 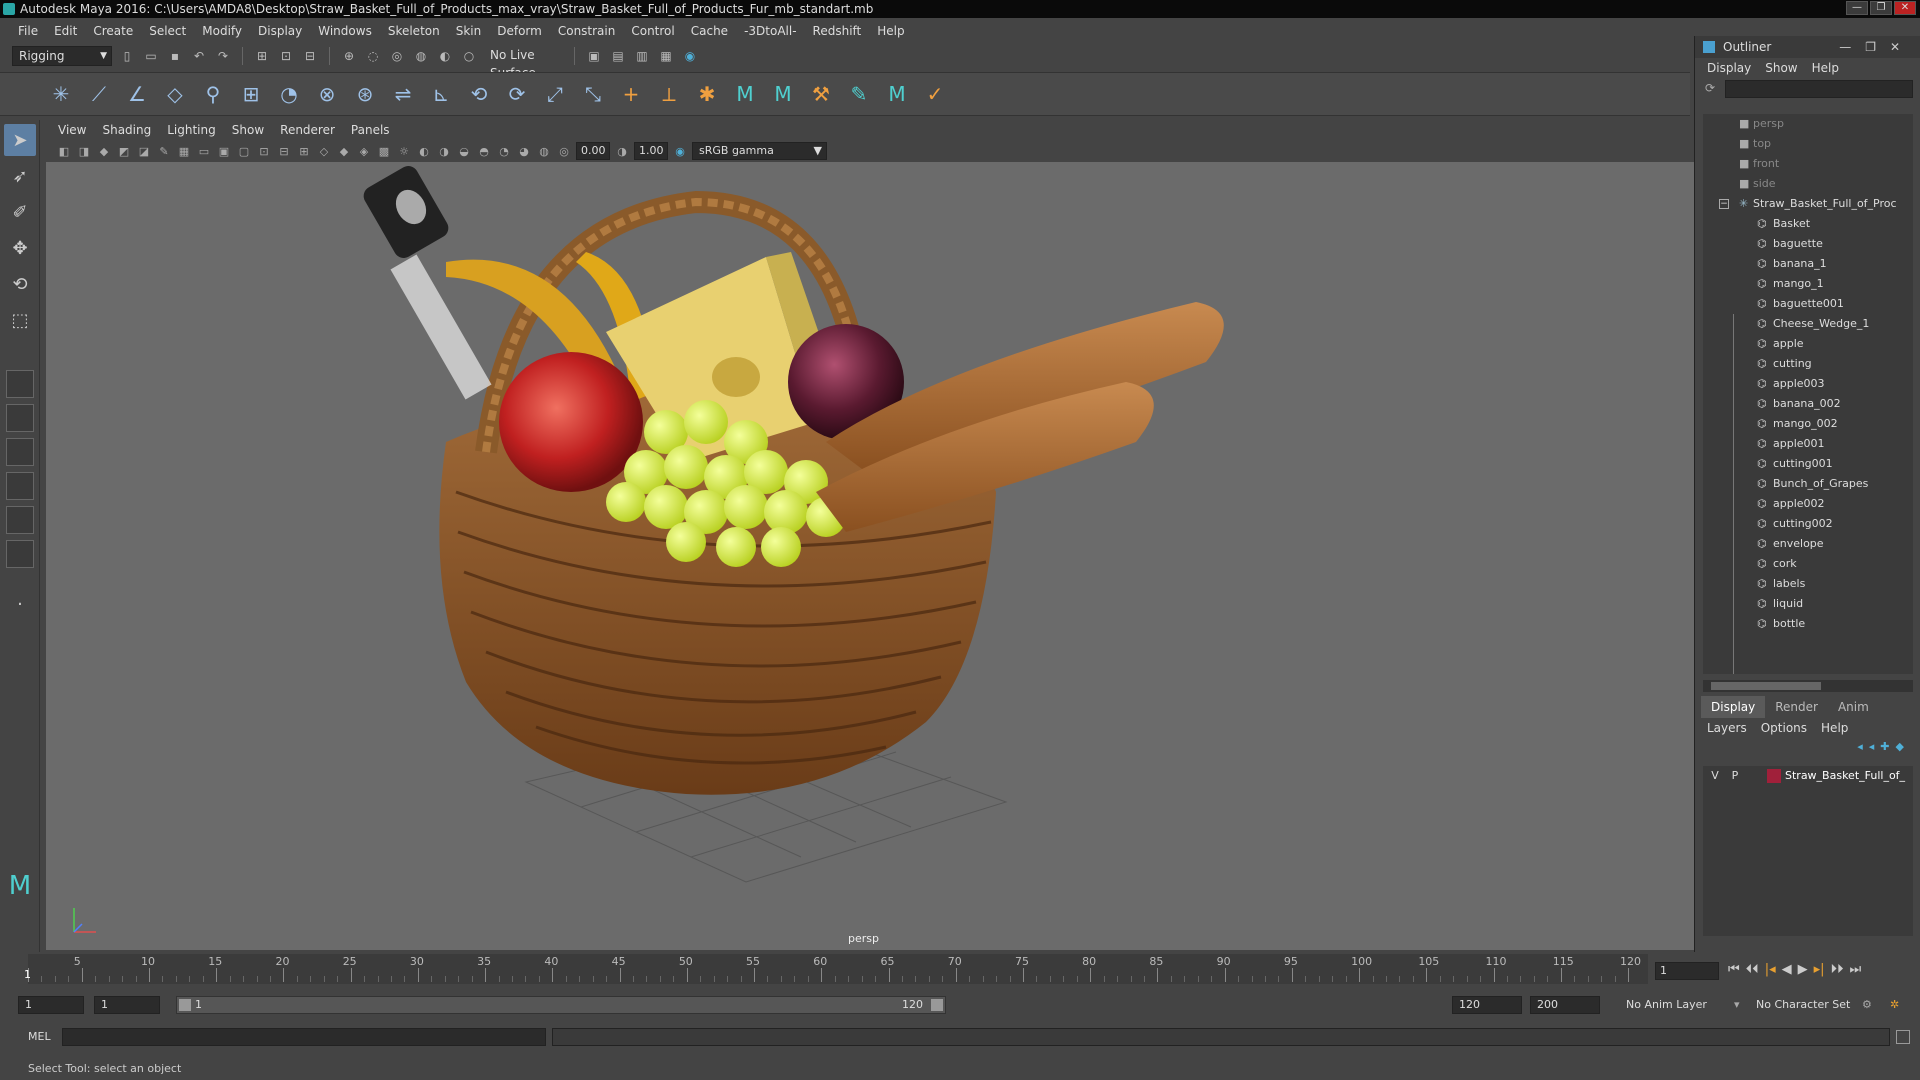 What do you see at coordinates (244, 151) in the screenshot?
I see `gate-mask-icon: ▢` at bounding box center [244, 151].